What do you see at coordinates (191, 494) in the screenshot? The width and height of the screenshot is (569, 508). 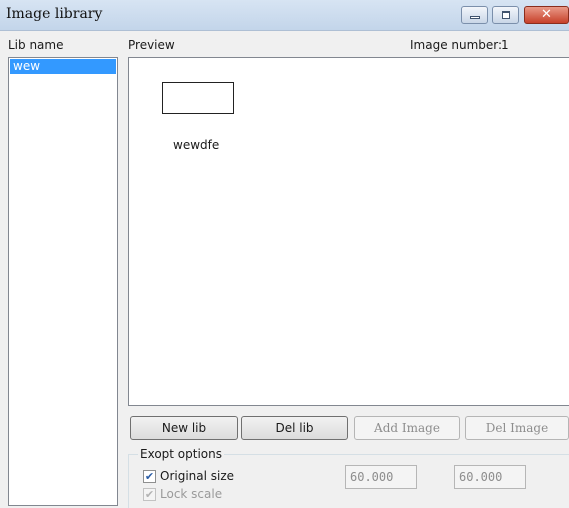 I see `lock-scale-label: Lock scale` at bounding box center [191, 494].